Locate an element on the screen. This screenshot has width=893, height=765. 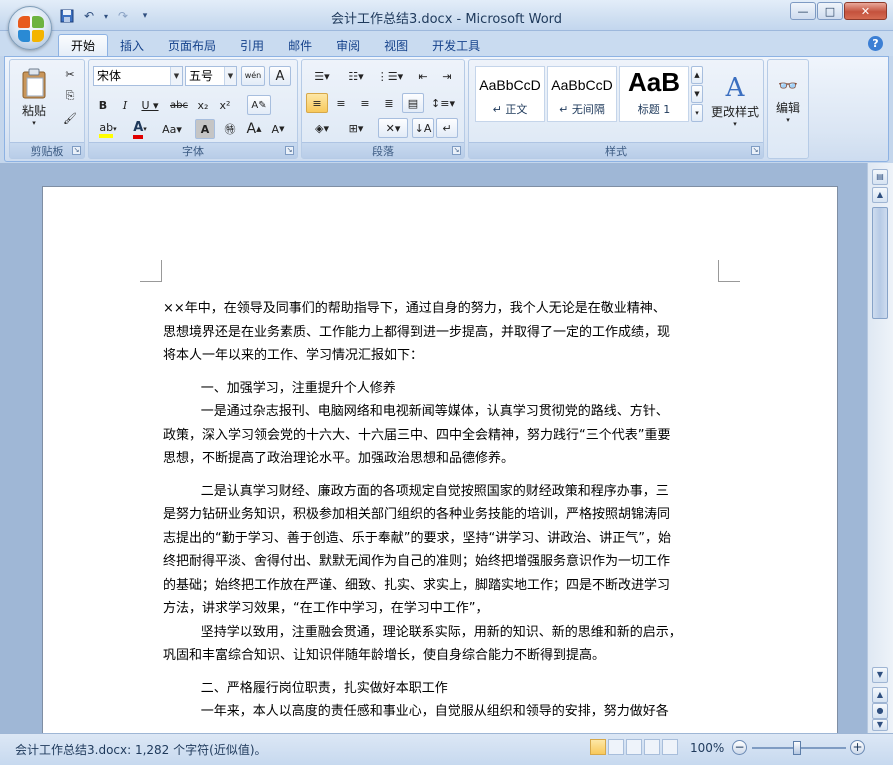
editing-label: 编辑 is located at coordinates (787, 108).